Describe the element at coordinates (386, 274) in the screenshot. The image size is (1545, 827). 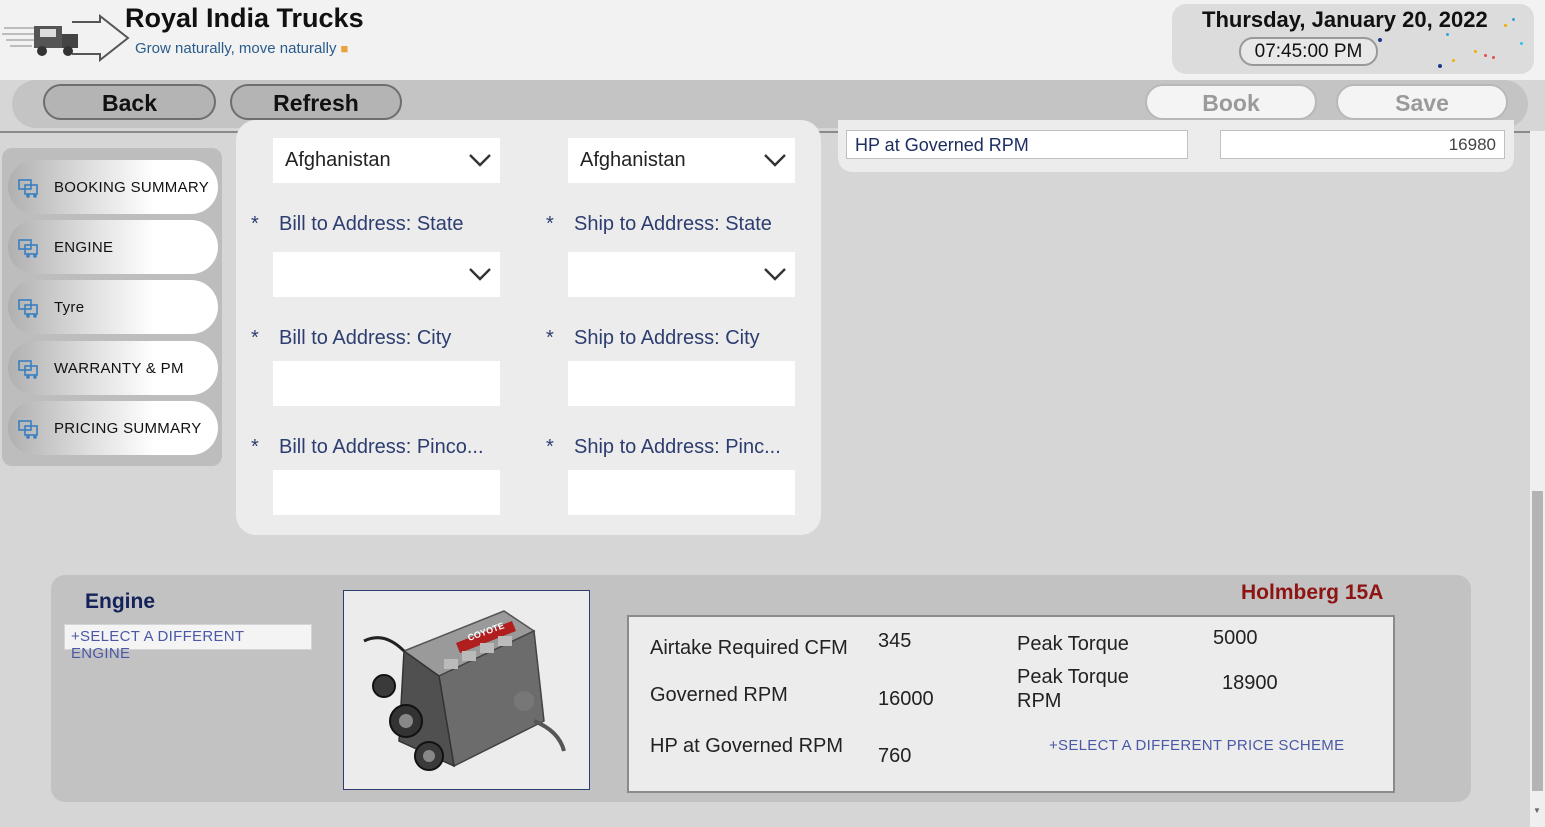
I see `bill-state-dropdown` at that location.